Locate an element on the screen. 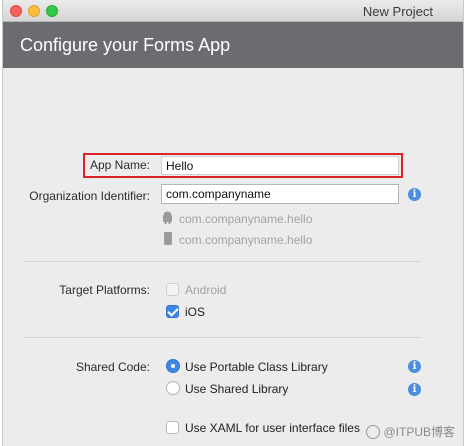 Image resolution: width=466 pixels, height=446 pixels. android-icon is located at coordinates (167, 220).